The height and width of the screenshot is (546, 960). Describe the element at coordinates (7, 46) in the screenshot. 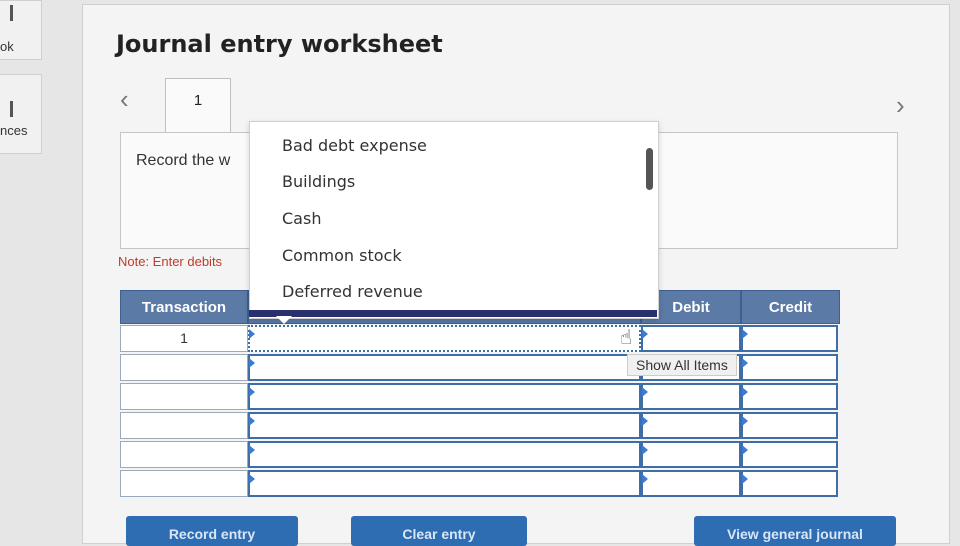

I see `sidebar-item-label: ok` at that location.